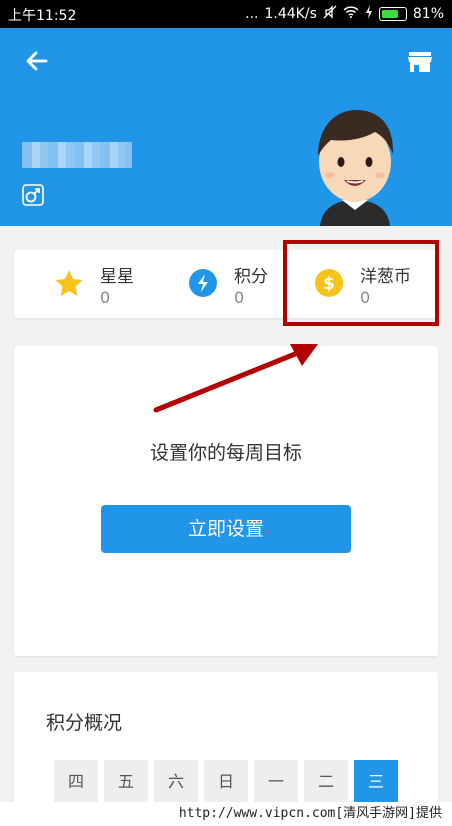 Image resolution: width=452 pixels, height=826 pixels. I want to click on username-blurred, so click(77, 155).